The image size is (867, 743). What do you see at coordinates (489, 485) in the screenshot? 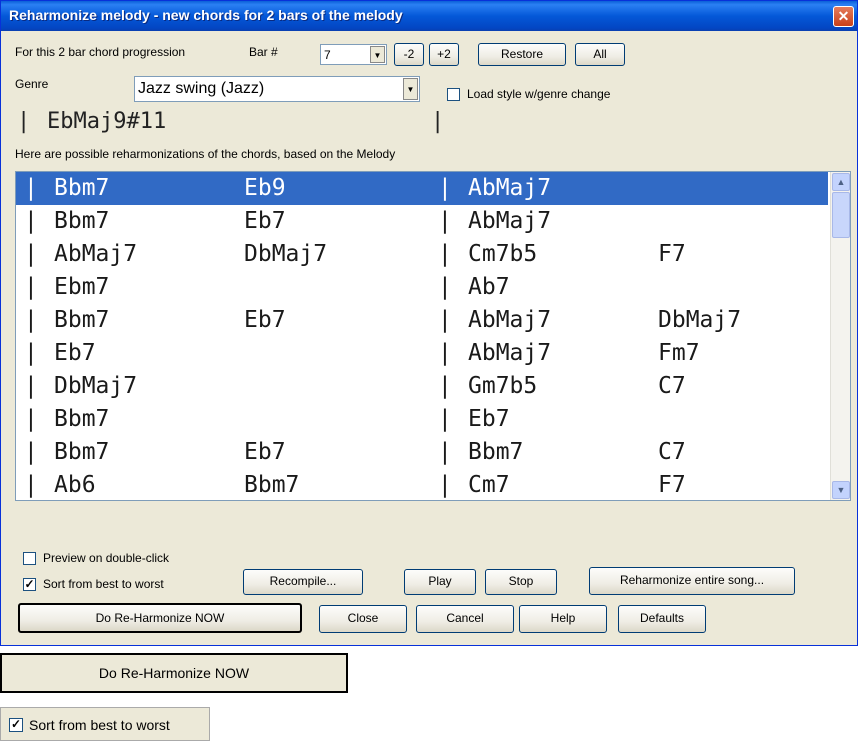
I see `chord-cell: Cm7` at bounding box center [489, 485].